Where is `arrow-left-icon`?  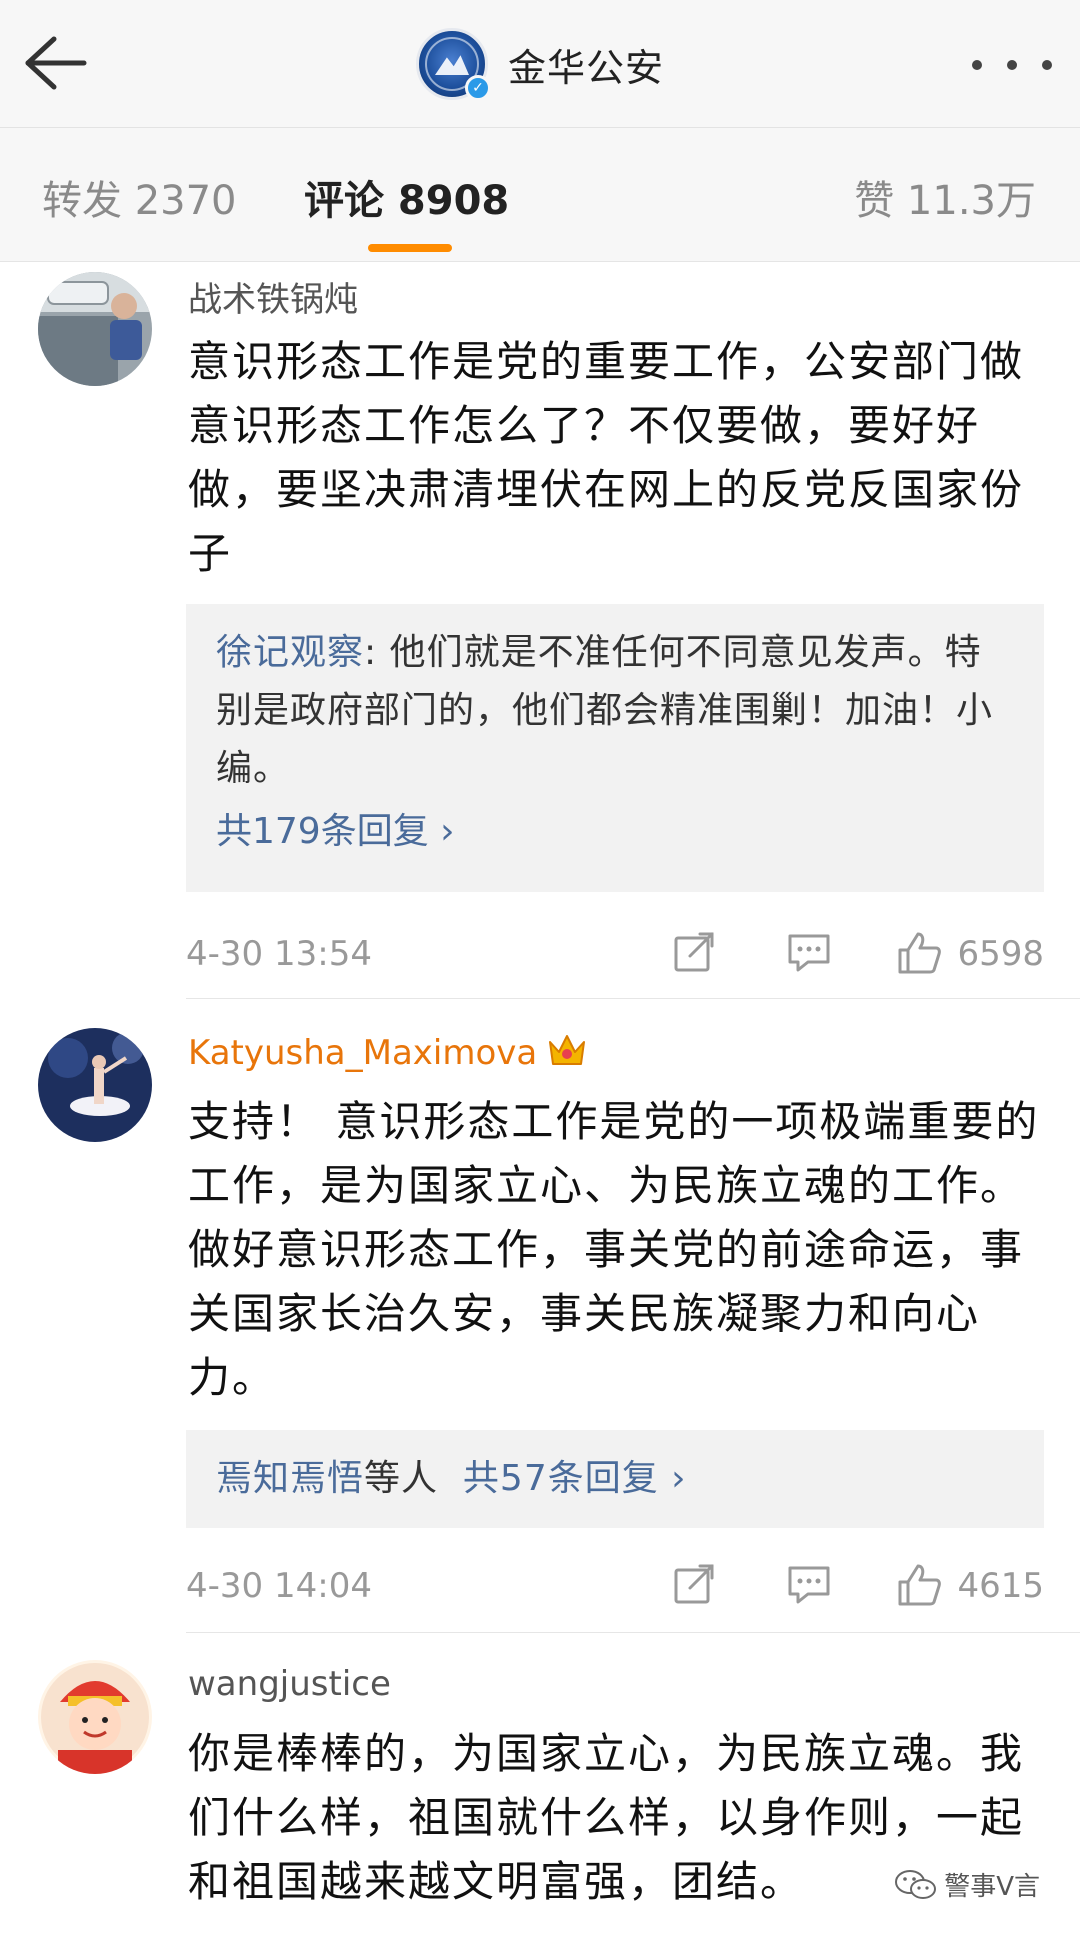 arrow-left-icon is located at coordinates (56, 63).